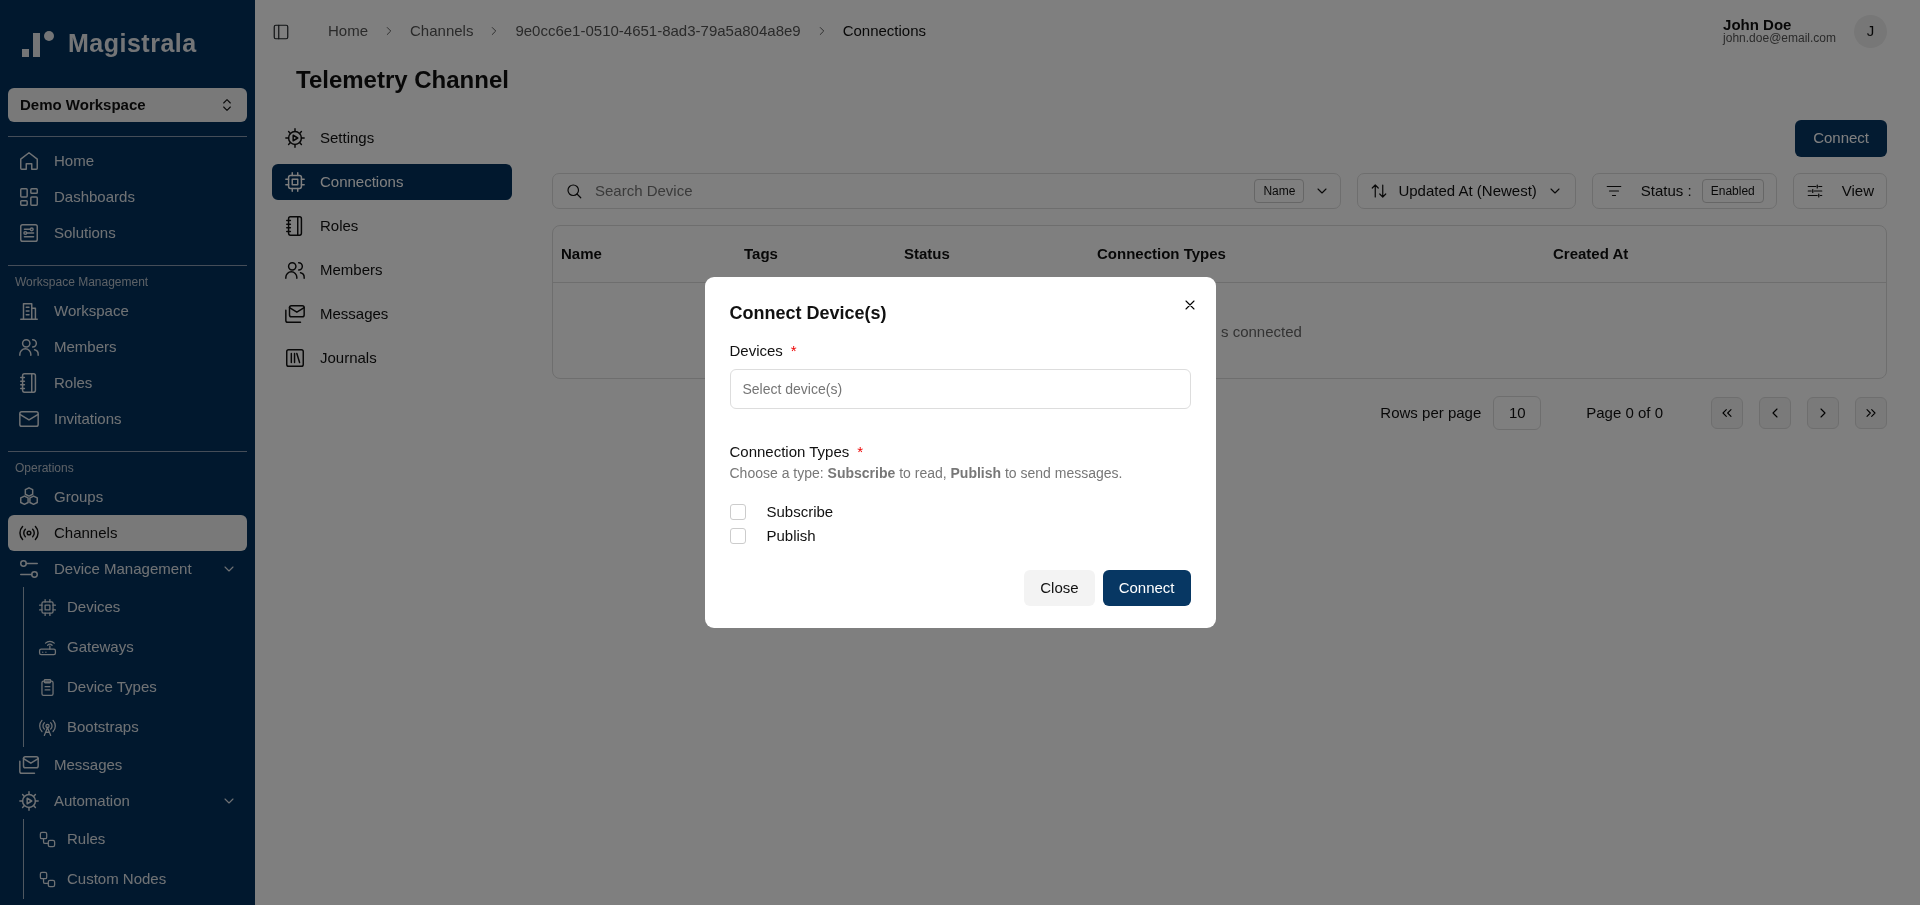  What do you see at coordinates (127, 347) in the screenshot?
I see `sidebar-item: Members` at bounding box center [127, 347].